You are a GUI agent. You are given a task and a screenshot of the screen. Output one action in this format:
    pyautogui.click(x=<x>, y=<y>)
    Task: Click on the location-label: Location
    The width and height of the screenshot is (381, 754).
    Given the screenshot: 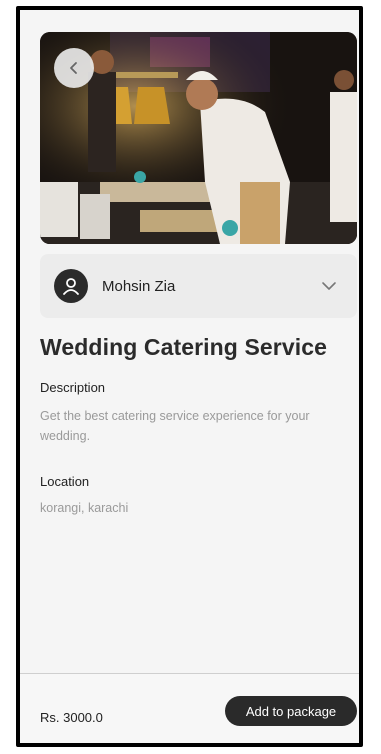 What is the action you would take?
    pyautogui.click(x=65, y=481)
    